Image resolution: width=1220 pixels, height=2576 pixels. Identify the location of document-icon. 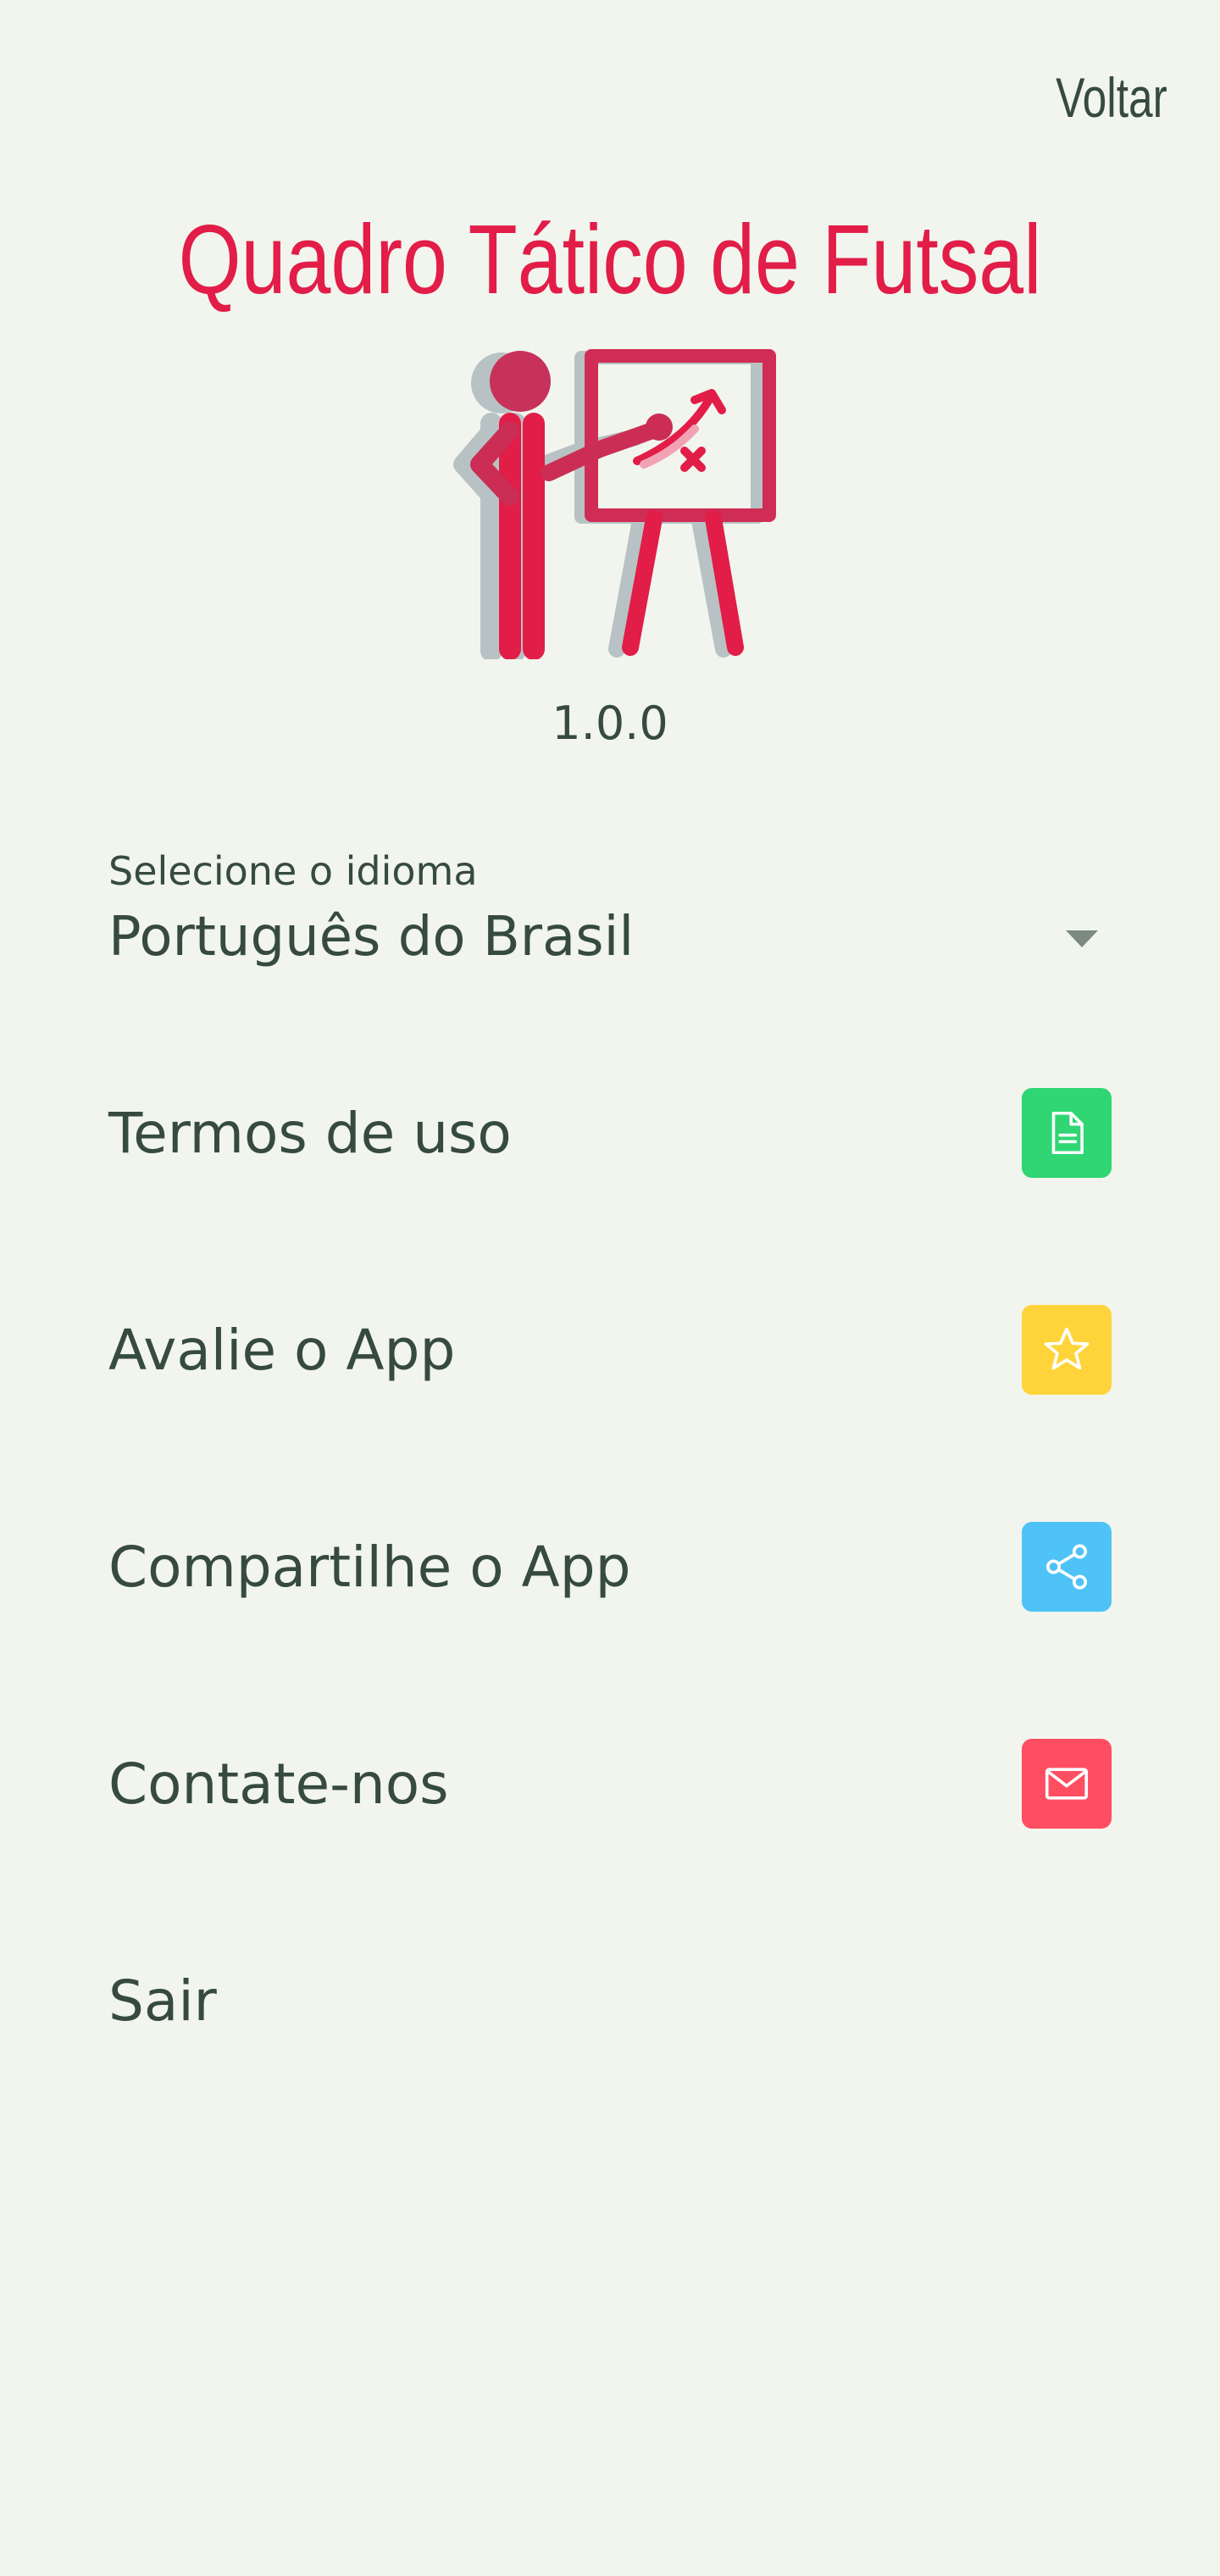
(1067, 1133).